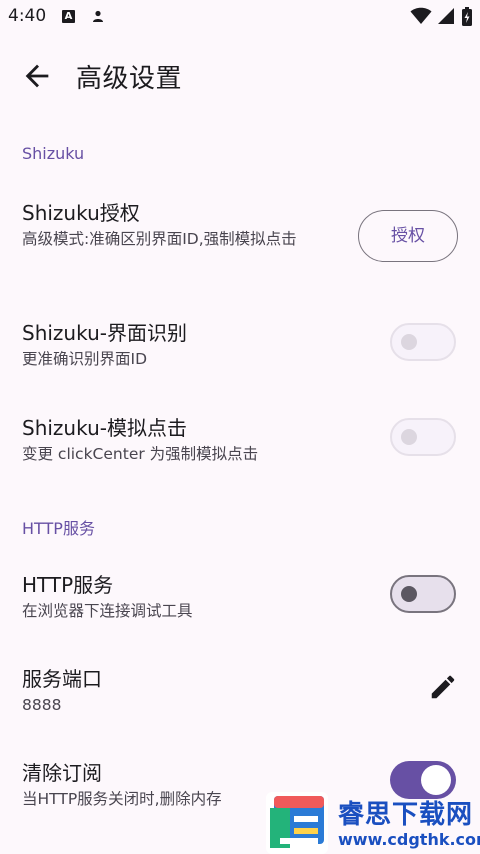 This screenshot has height=854, width=480. What do you see at coordinates (421, 18) in the screenshot?
I see `wifi-icon` at bounding box center [421, 18].